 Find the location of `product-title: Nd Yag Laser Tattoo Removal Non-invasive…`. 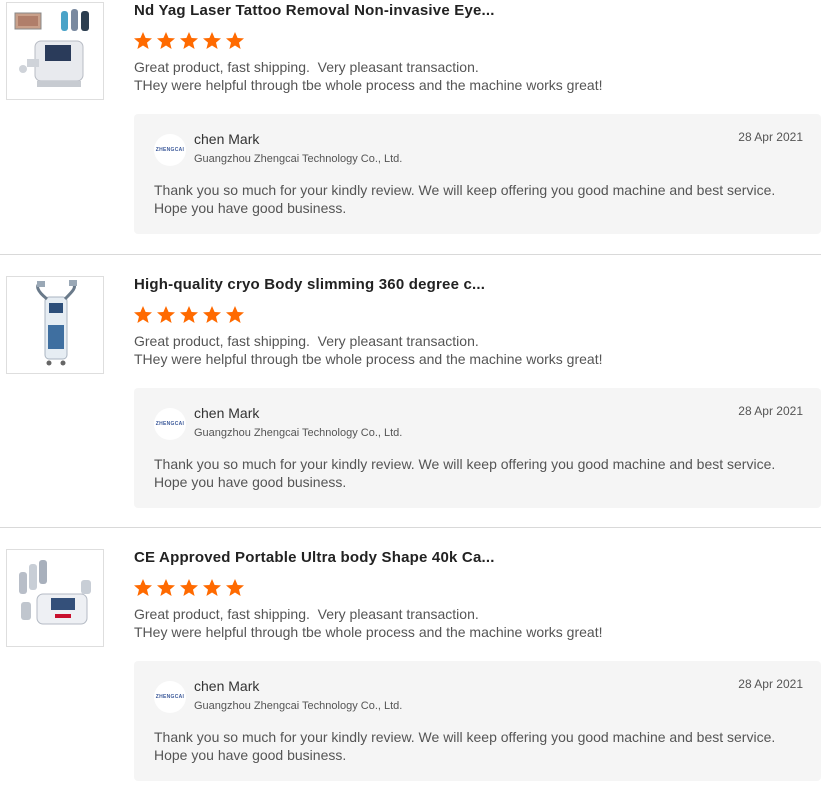

product-title: Nd Yag Laser Tattoo Removal Non-invasive… is located at coordinates (314, 10).